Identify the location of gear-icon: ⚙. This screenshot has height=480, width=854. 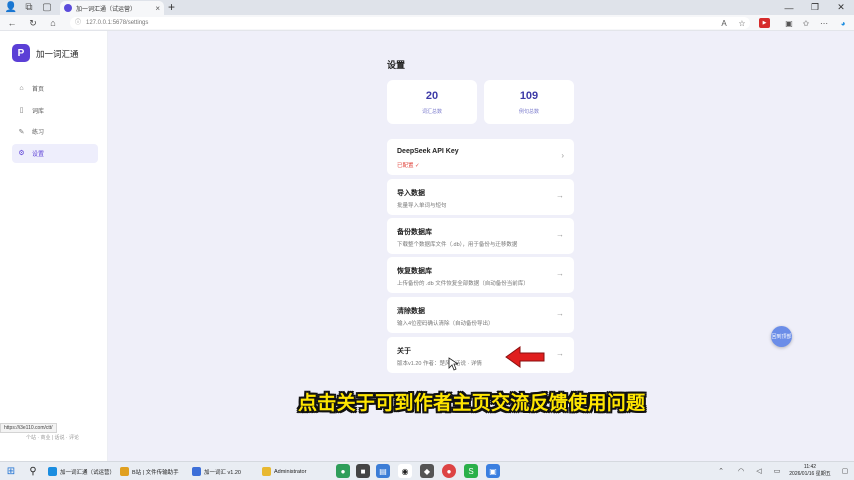
(21, 153).